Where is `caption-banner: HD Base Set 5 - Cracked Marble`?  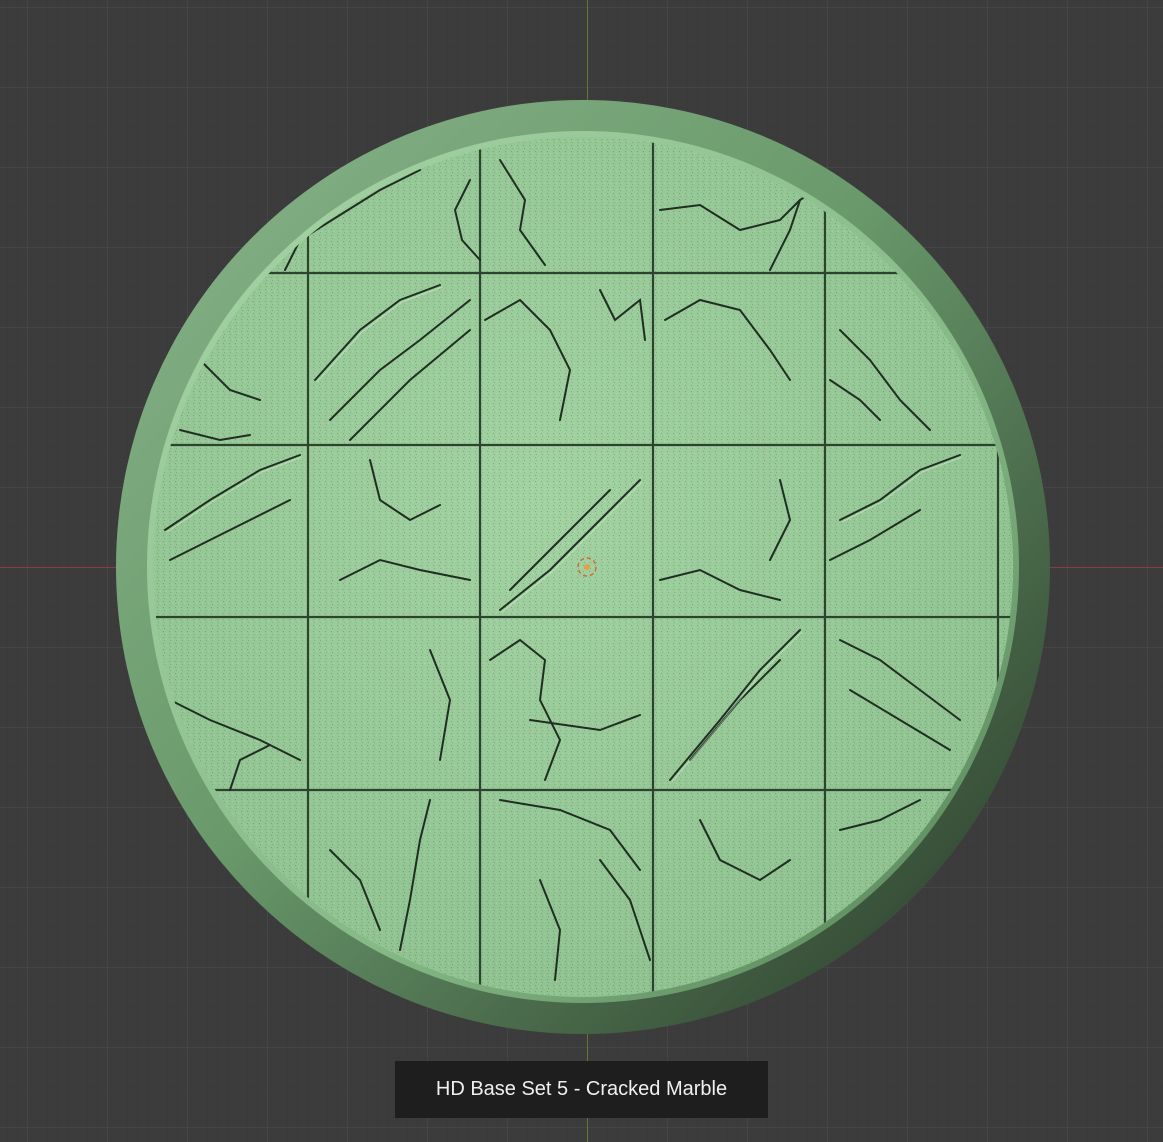 caption-banner: HD Base Set 5 - Cracked Marble is located at coordinates (581, 1089).